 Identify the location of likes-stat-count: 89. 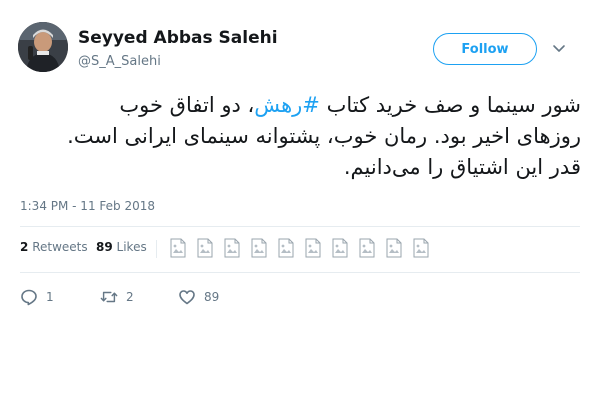
(104, 247).